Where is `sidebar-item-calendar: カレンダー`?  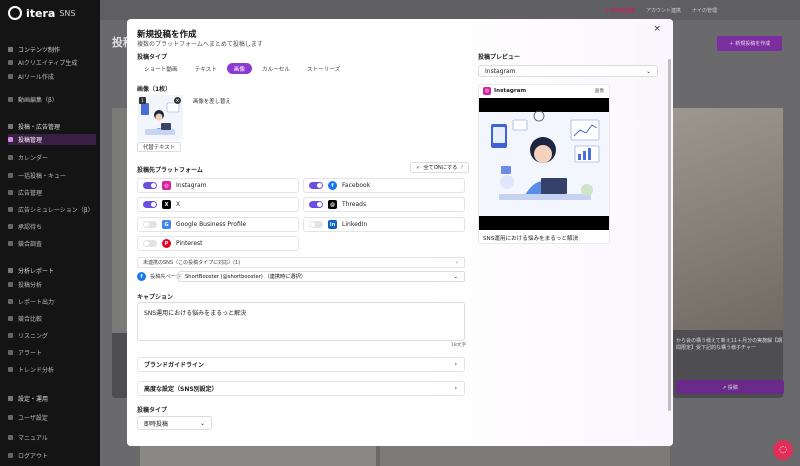
sidebar-item-calendar: カレンダー is located at coordinates (52, 157).